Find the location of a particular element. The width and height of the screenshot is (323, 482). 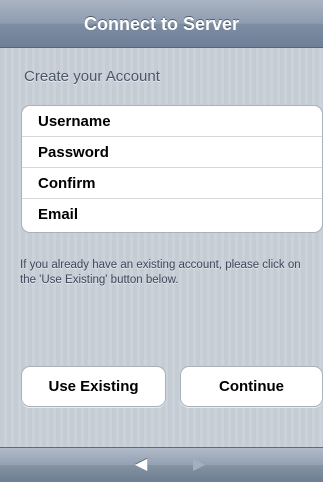

username-field: Username is located at coordinates (172, 121).